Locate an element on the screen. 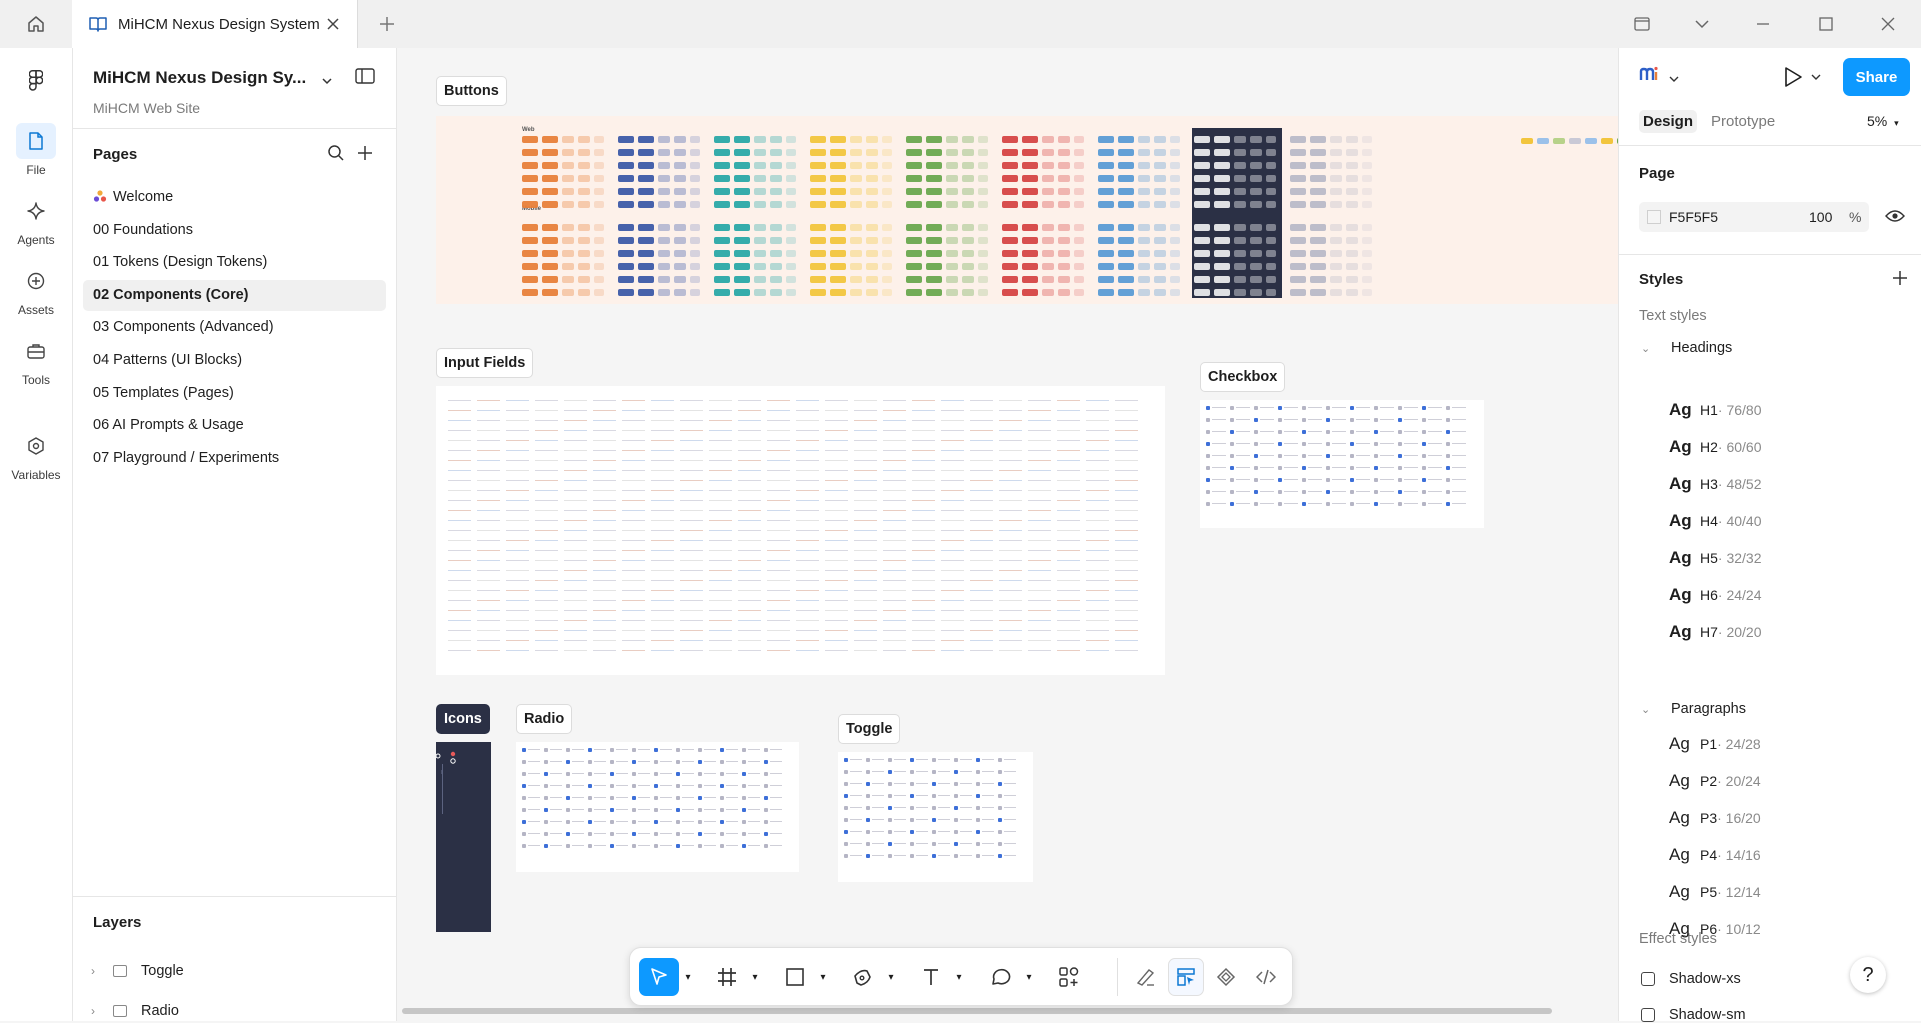 This screenshot has height=1023, width=1921. text-style-row: Ag P6 · 10/12 is located at coordinates (1715, 931).